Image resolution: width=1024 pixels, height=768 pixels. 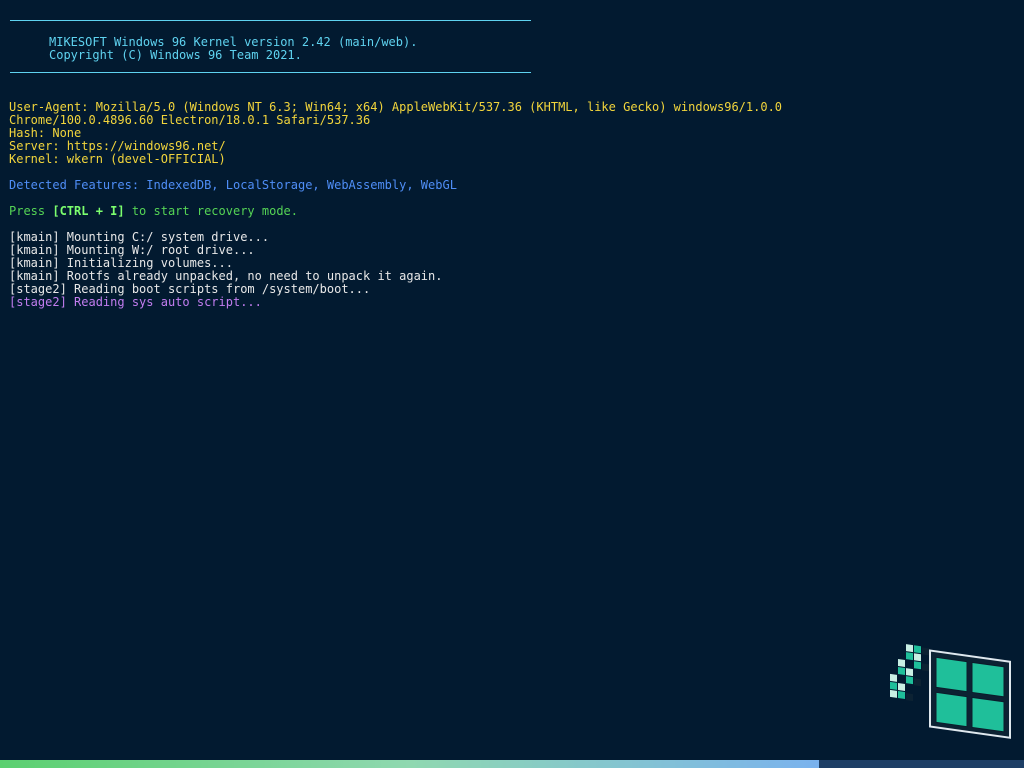 What do you see at coordinates (88, 211) in the screenshot?
I see `recovery-key-combo: [CTRL + I]` at bounding box center [88, 211].